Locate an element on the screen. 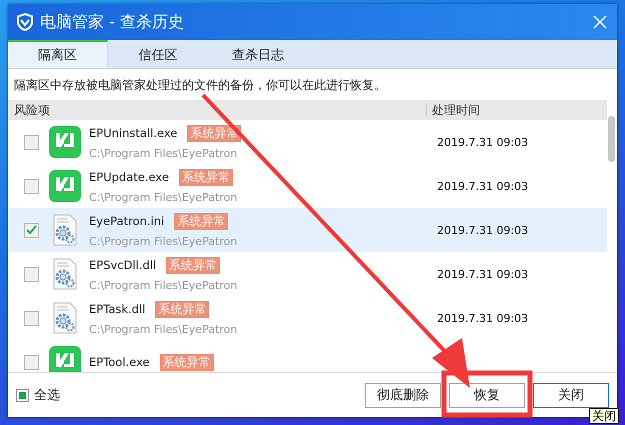 The image size is (625, 425). file-name: EyePatron.ini is located at coordinates (126, 221).